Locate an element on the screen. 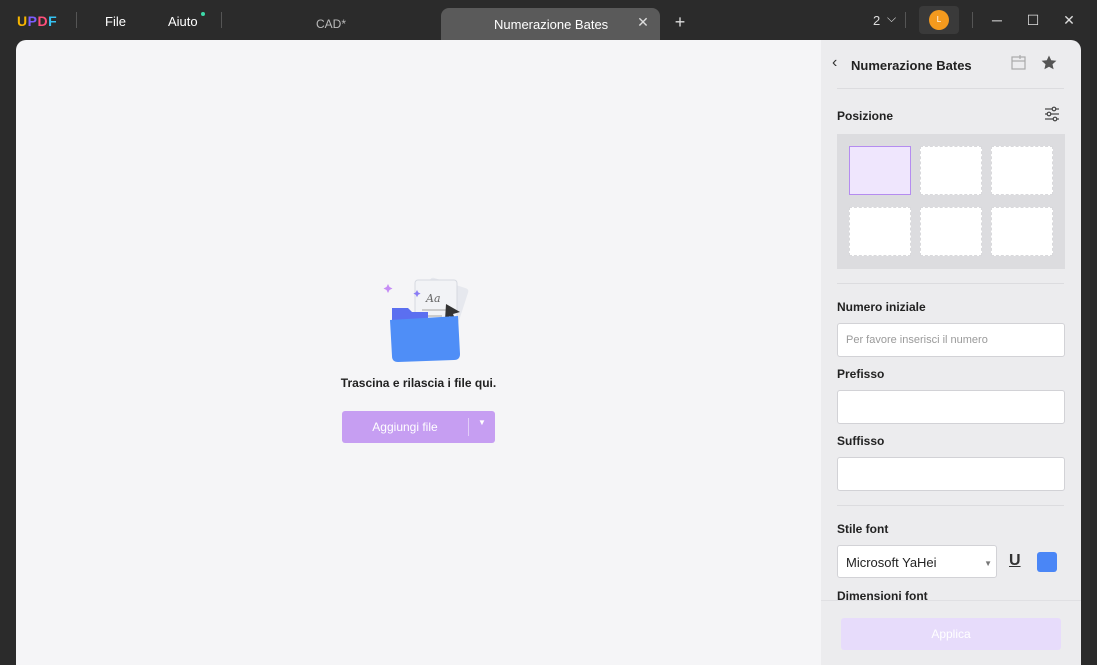 The image size is (1097, 665). star-icon is located at coordinates (1049, 63).